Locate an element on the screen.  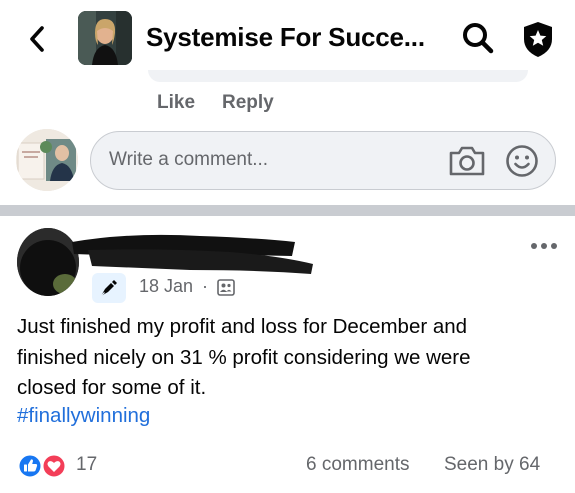
post-date: 18 Jan is located at coordinates (166, 286).